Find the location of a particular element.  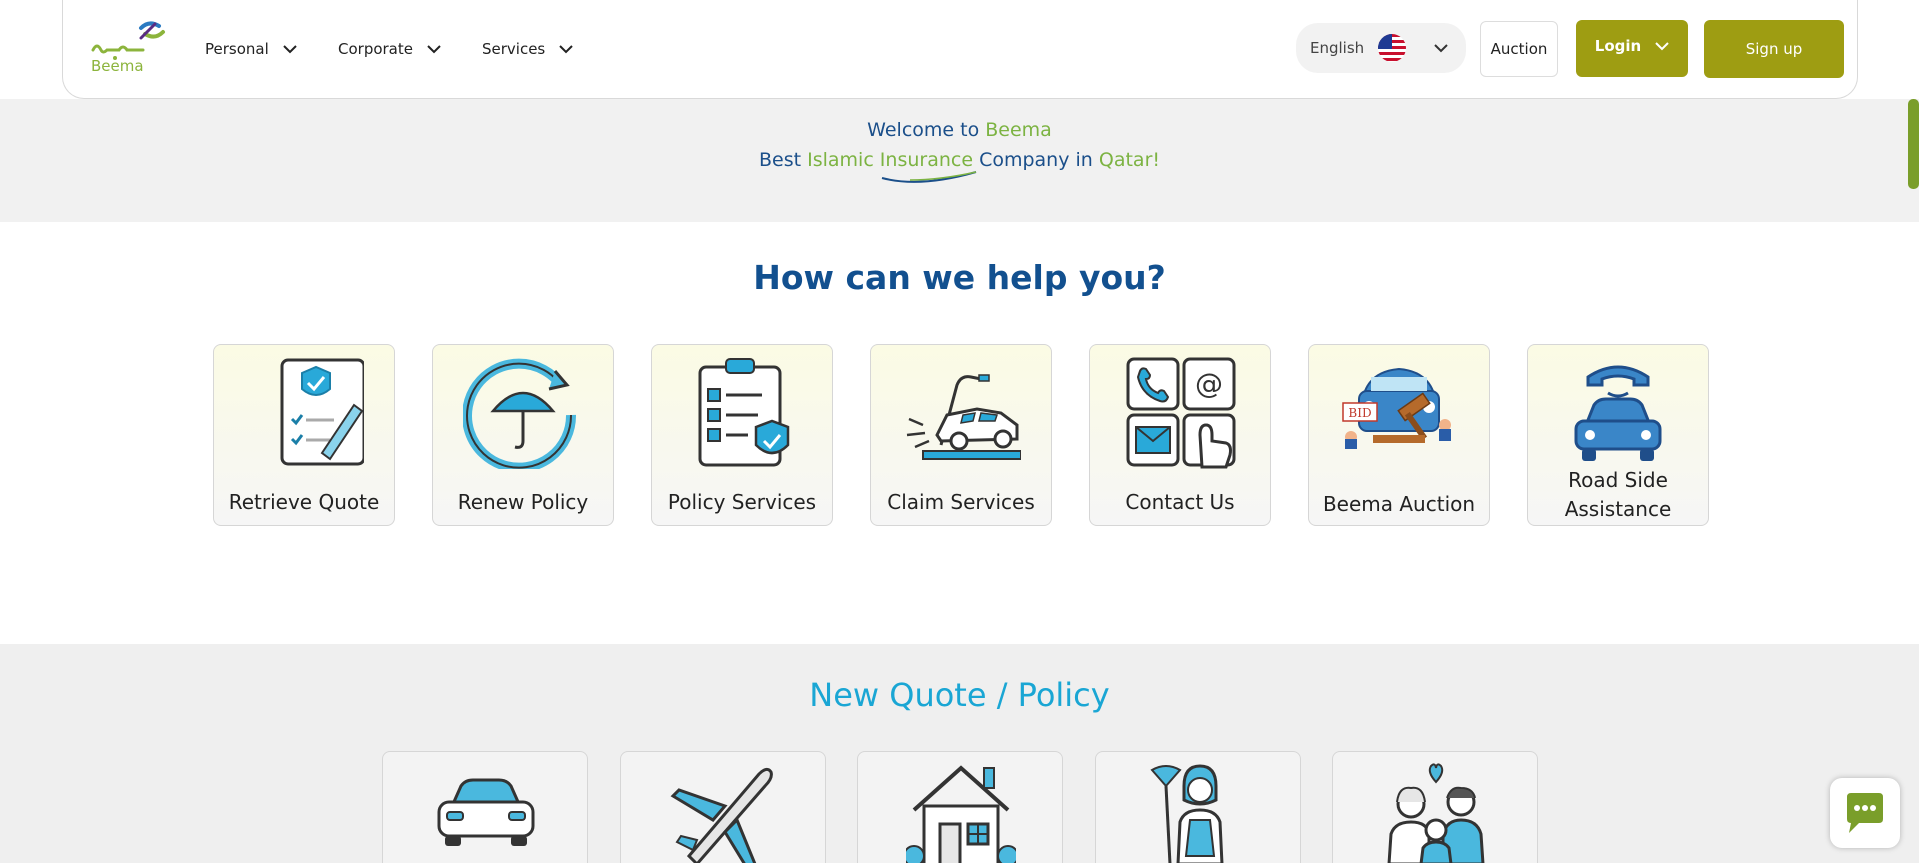

quote-card-domestic-helper is located at coordinates (1198, 807).